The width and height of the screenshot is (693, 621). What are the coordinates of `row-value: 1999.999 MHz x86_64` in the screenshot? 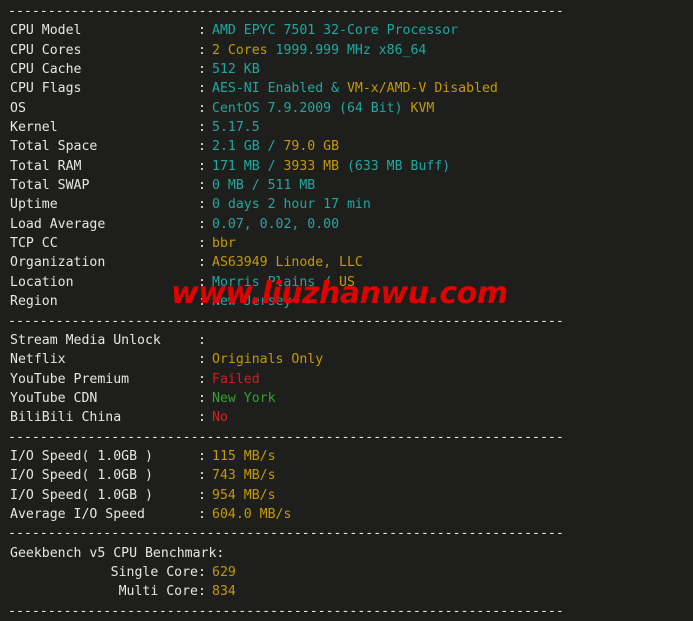 It's located at (347, 50).